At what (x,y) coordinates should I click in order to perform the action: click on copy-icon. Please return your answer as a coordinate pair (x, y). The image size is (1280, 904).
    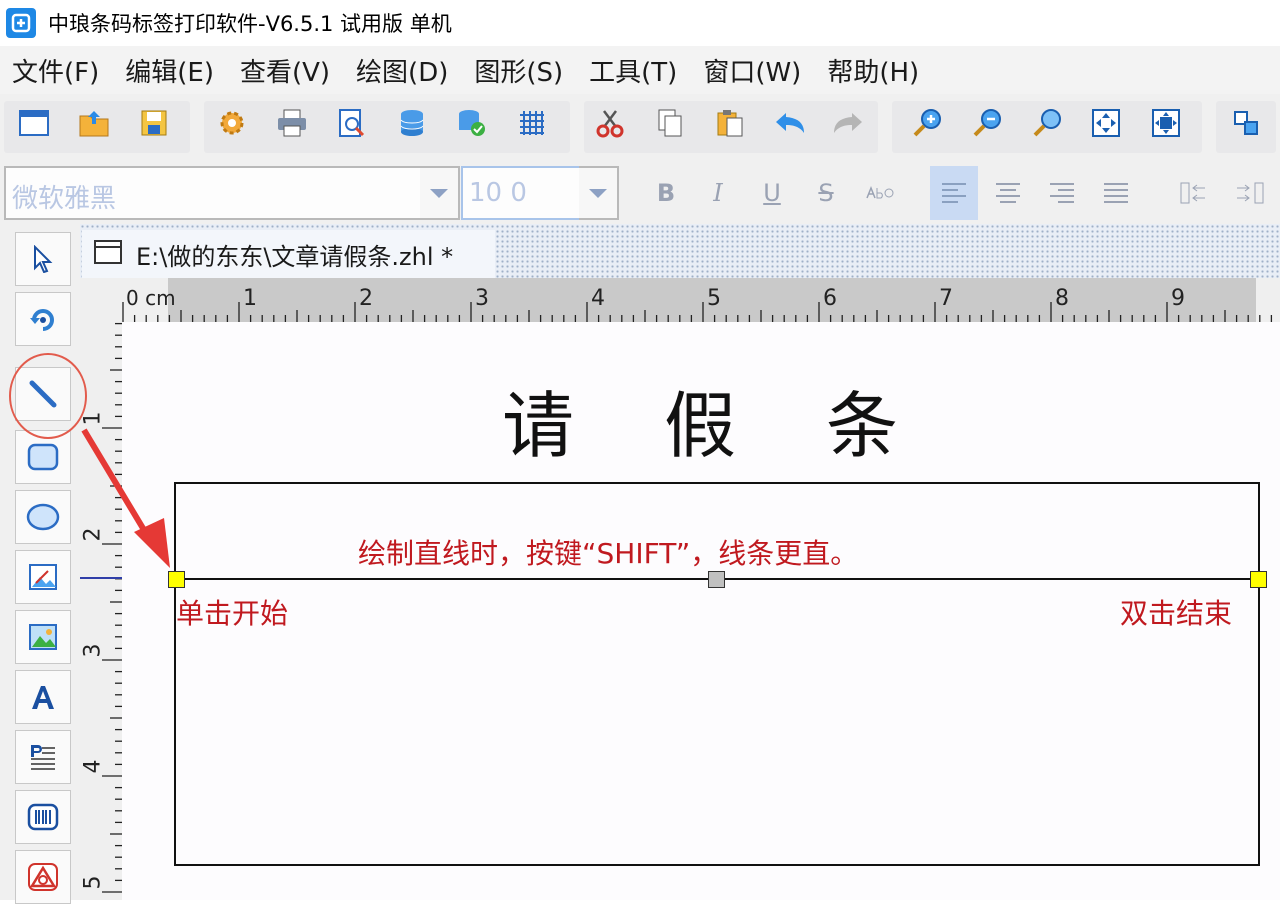
    Looking at the image, I should click on (670, 123).